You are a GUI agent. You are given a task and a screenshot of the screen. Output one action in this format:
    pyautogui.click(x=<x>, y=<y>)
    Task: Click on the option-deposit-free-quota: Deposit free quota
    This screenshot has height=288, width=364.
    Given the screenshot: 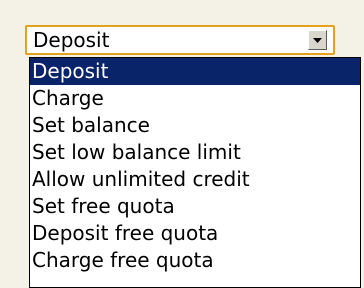 What is the action you would take?
    pyautogui.click(x=195, y=233)
    